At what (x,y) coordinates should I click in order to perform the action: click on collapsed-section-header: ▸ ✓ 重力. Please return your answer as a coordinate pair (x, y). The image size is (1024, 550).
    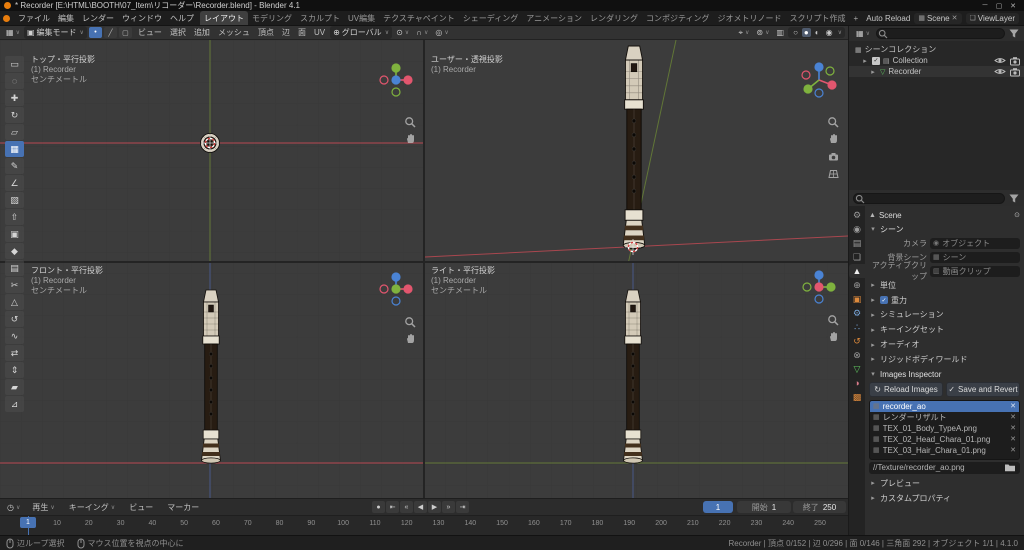
    Looking at the image, I should click on (944, 300).